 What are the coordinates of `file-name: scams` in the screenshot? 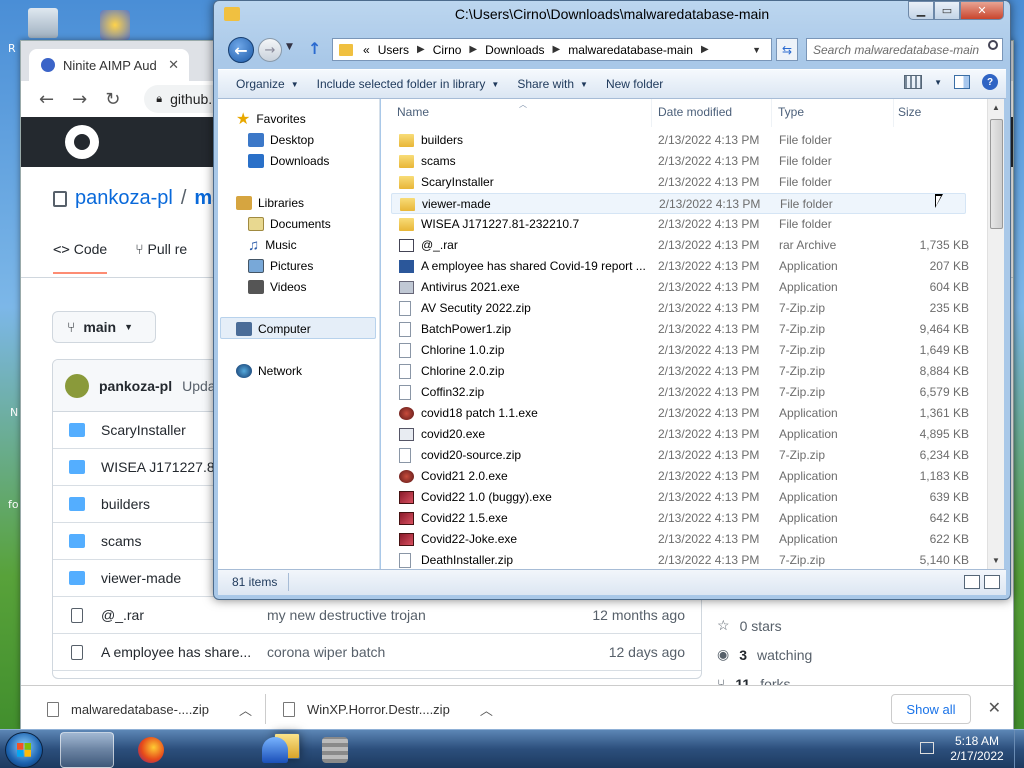 It's located at (121, 541).